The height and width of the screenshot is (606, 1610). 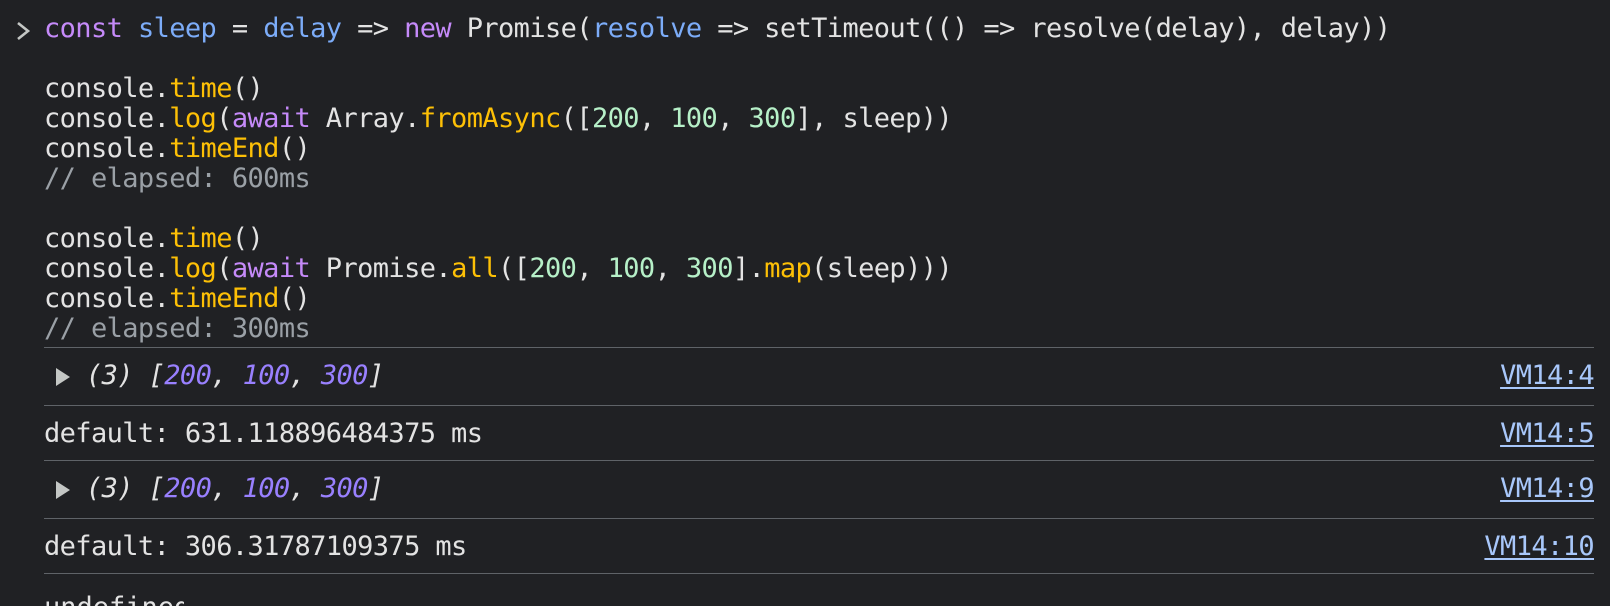 I want to click on log-text: default: 631.118896484375 ms, so click(x=263, y=433).